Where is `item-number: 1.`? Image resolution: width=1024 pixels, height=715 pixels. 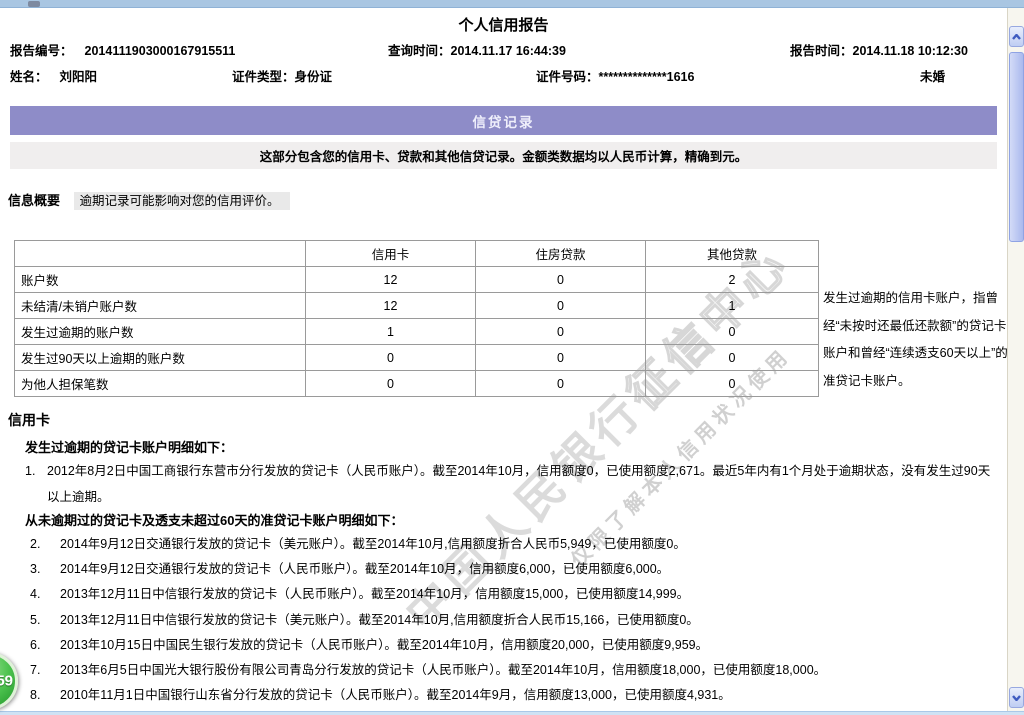
item-number: 1. is located at coordinates (30, 471).